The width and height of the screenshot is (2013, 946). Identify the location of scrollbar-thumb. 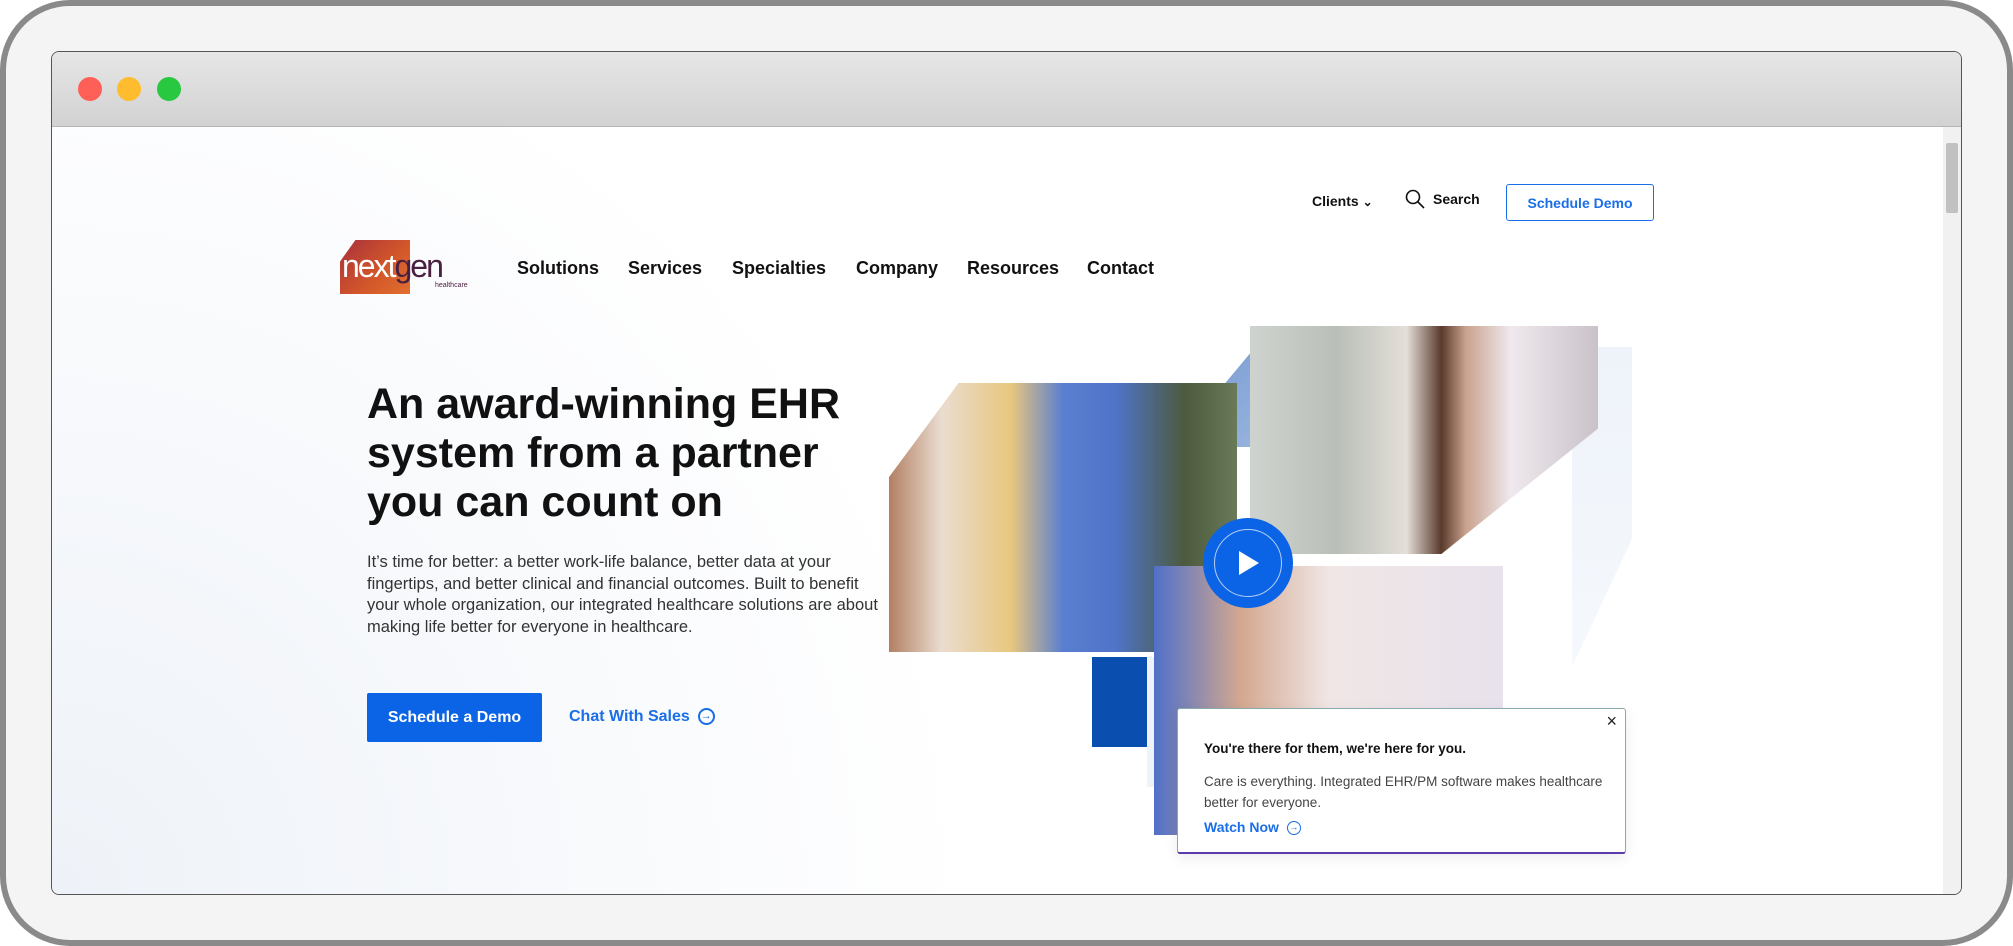
(1952, 178).